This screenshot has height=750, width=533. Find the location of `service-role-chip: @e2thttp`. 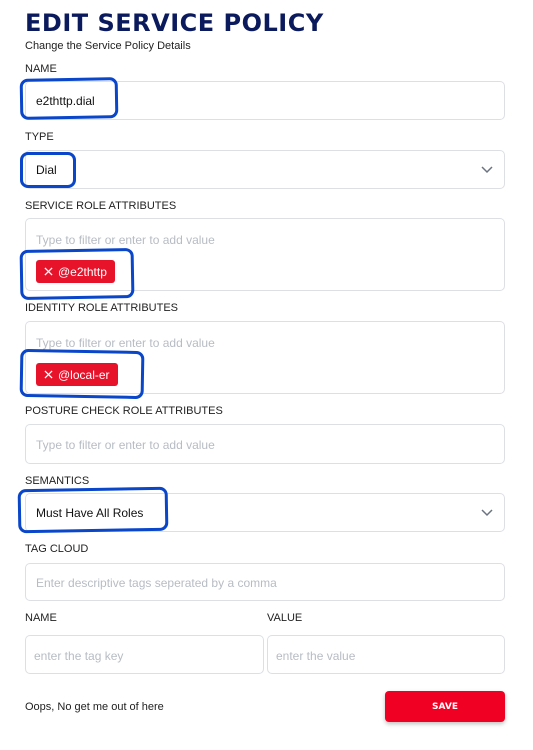

service-role-chip: @e2thttp is located at coordinates (75, 271).